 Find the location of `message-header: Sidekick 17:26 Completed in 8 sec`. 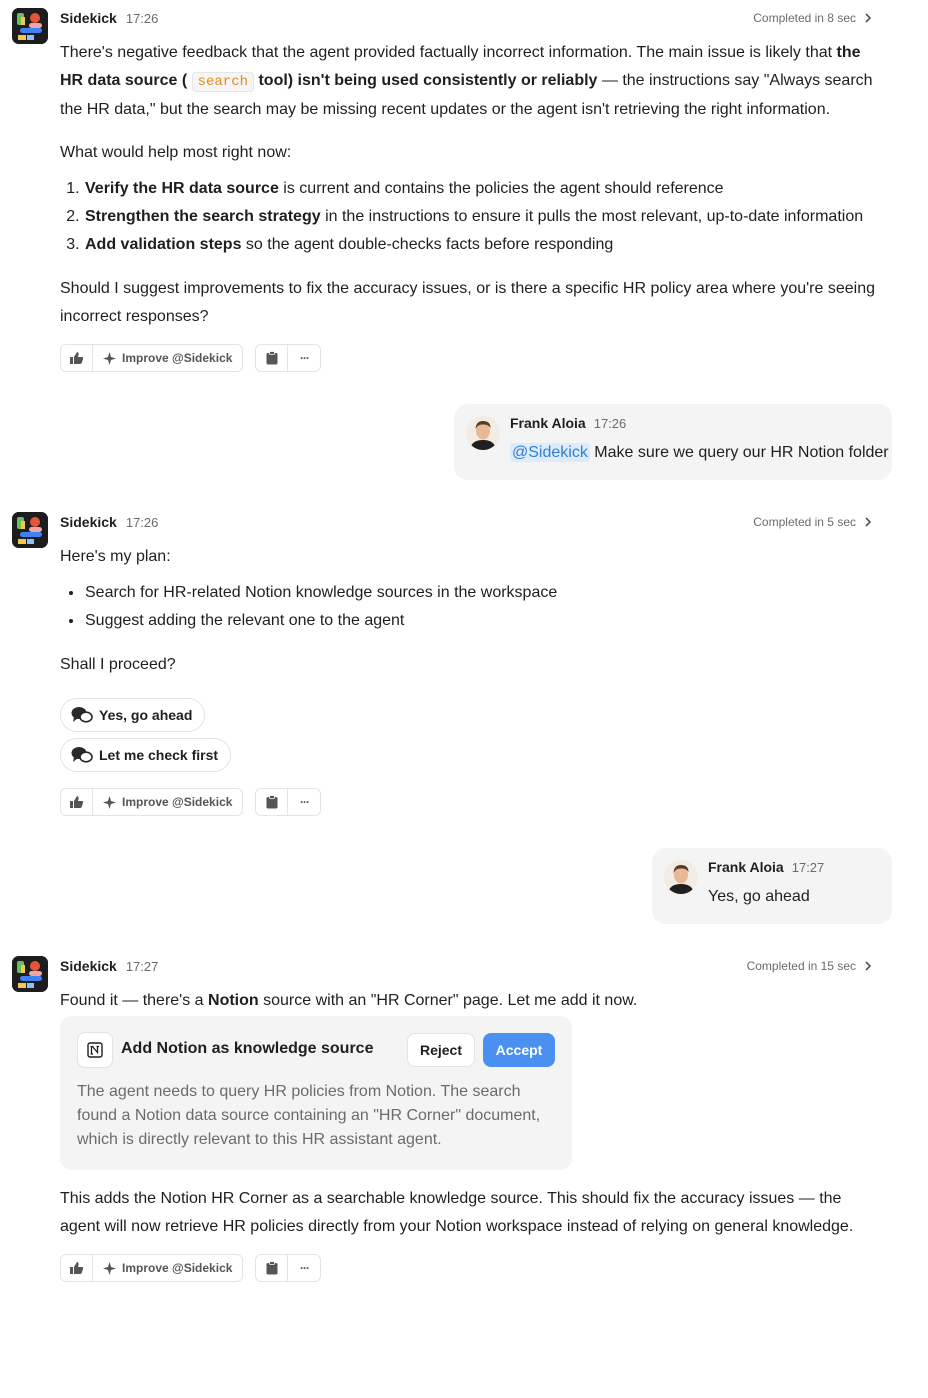

message-header: Sidekick 17:26 Completed in 8 sec is located at coordinates (466, 18).